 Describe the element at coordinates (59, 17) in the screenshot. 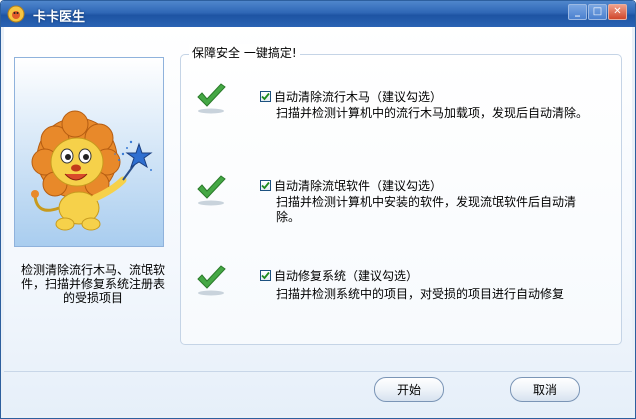

I see `window-title: 卡卡医生` at that location.